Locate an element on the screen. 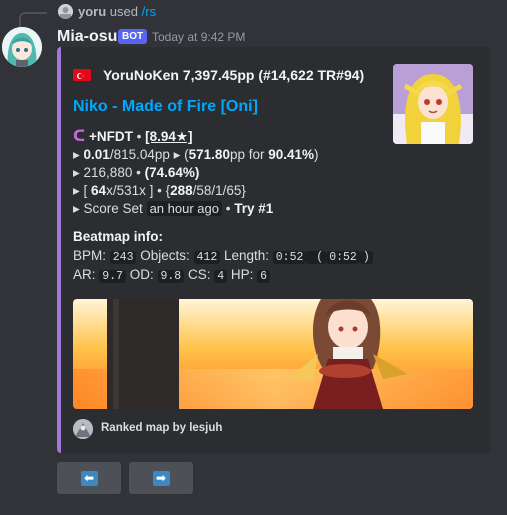 The image size is (507, 515). combo-value: 64 is located at coordinates (99, 190).